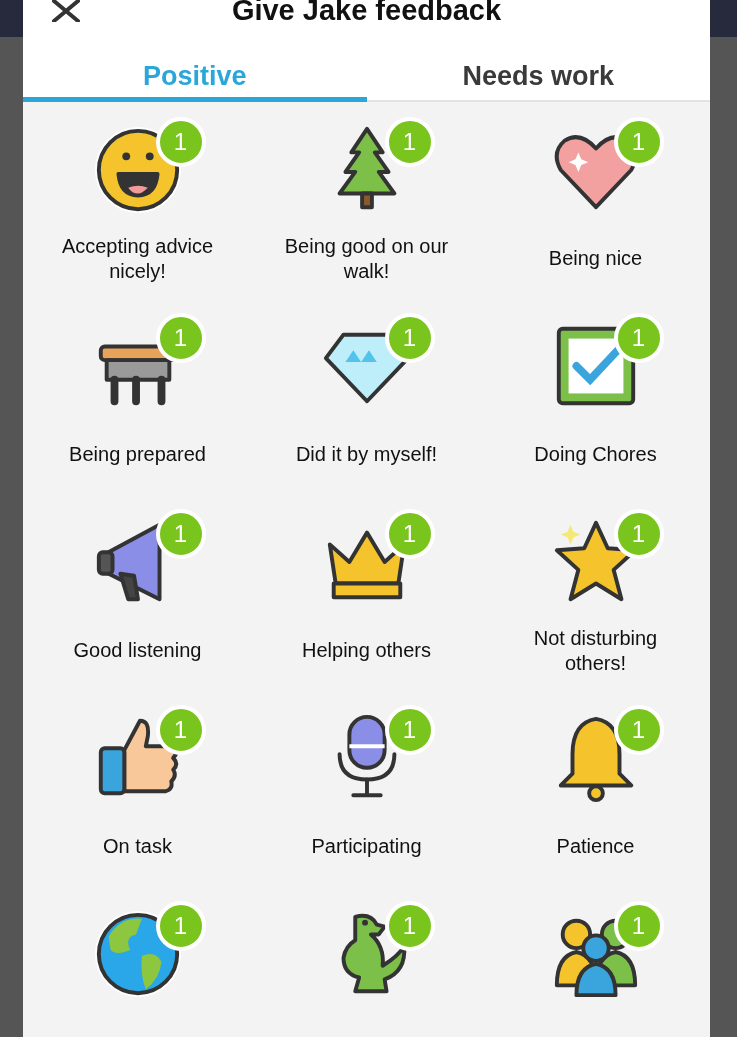 The image size is (737, 1037). I want to click on behavior-label: Being good on our walk!, so click(366, 258).